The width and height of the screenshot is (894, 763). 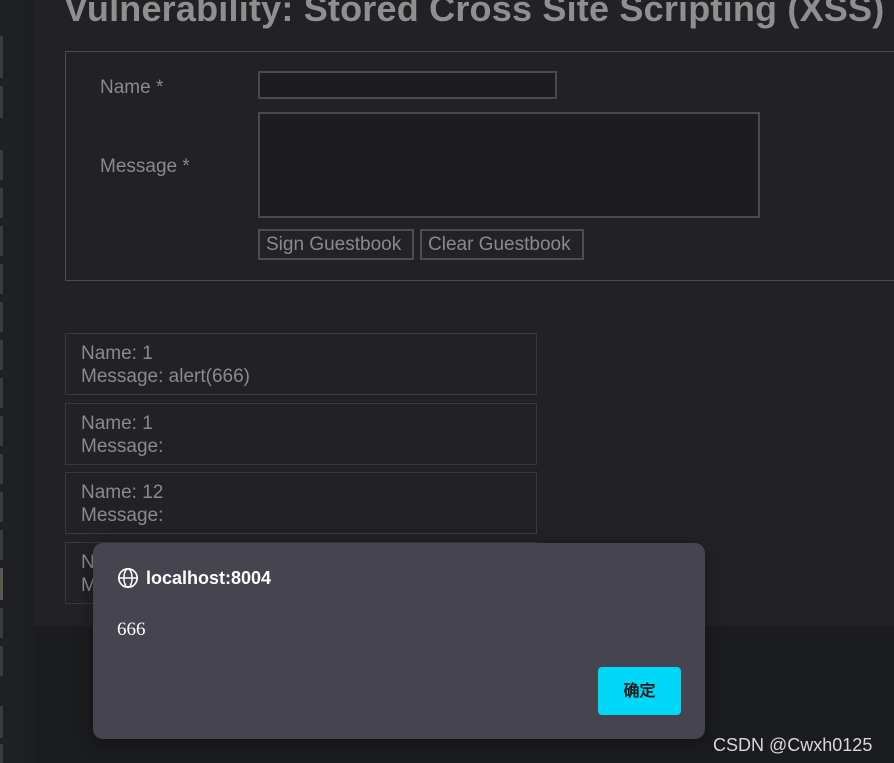 What do you see at coordinates (301, 364) in the screenshot?
I see `guestbook-entry: Name: 1 Message: alert(666)` at bounding box center [301, 364].